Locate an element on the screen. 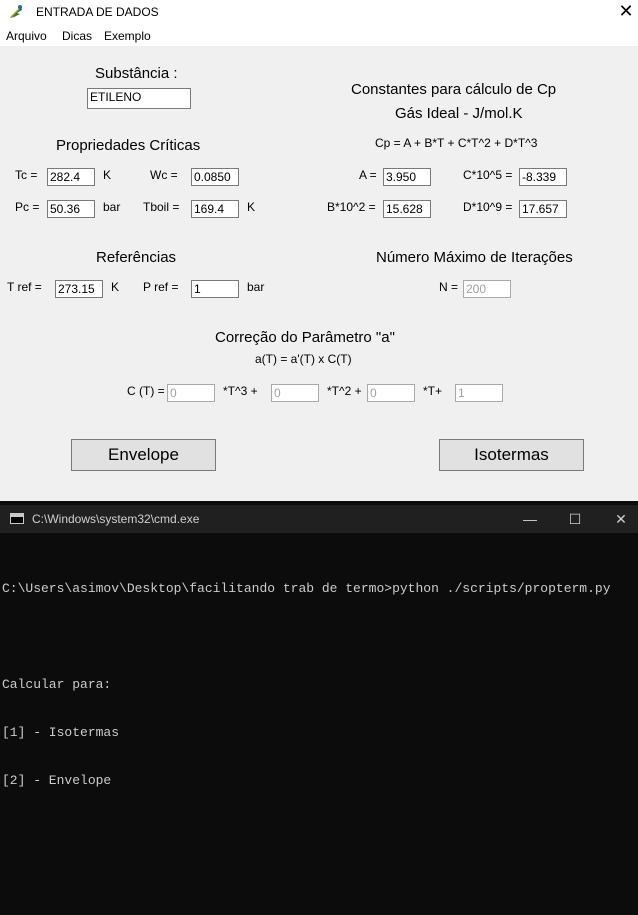 Image resolution: width=638 pixels, height=915 pixels. correction-formula: a(T) = a'(T) x C(T) is located at coordinates (303, 359).